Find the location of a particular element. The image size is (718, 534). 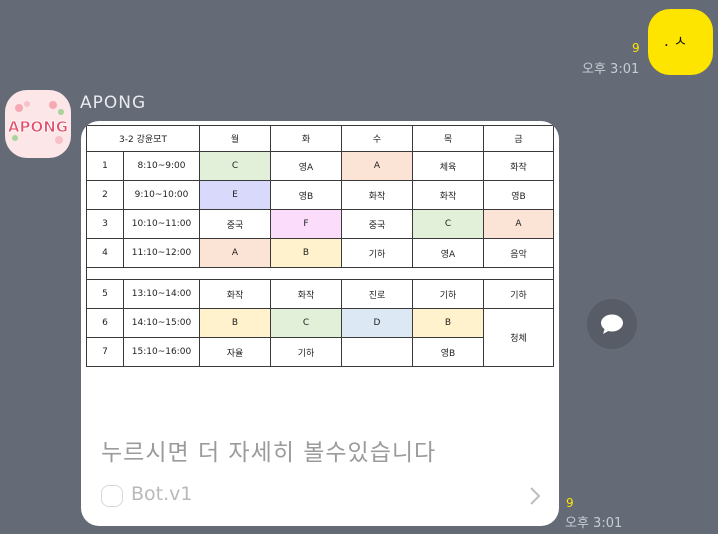

my-message-text: . ㅅ is located at coordinates (676, 41).